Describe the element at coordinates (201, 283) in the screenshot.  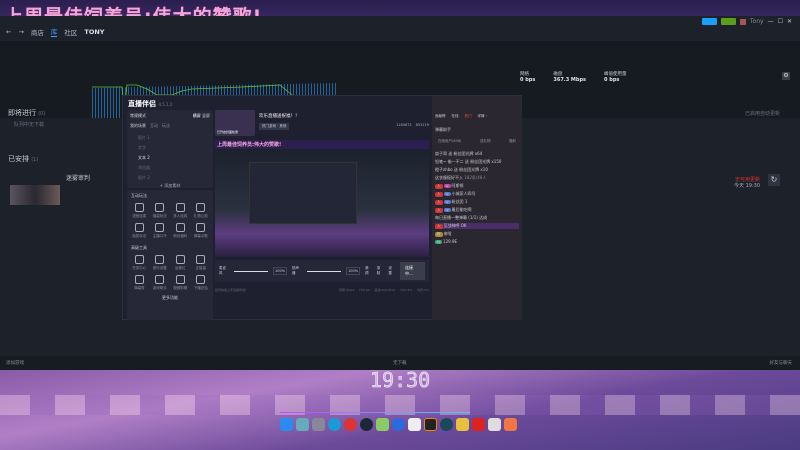
I see `tools-button: 下播总结` at that location.